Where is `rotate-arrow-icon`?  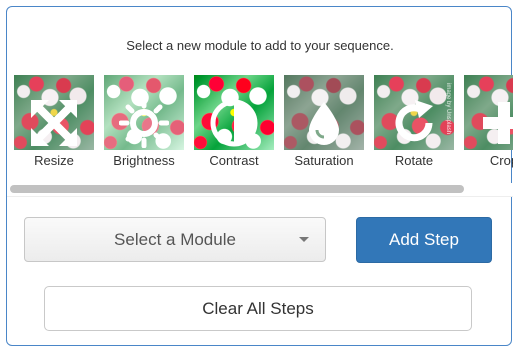
rotate-arrow-icon is located at coordinates (414, 120).